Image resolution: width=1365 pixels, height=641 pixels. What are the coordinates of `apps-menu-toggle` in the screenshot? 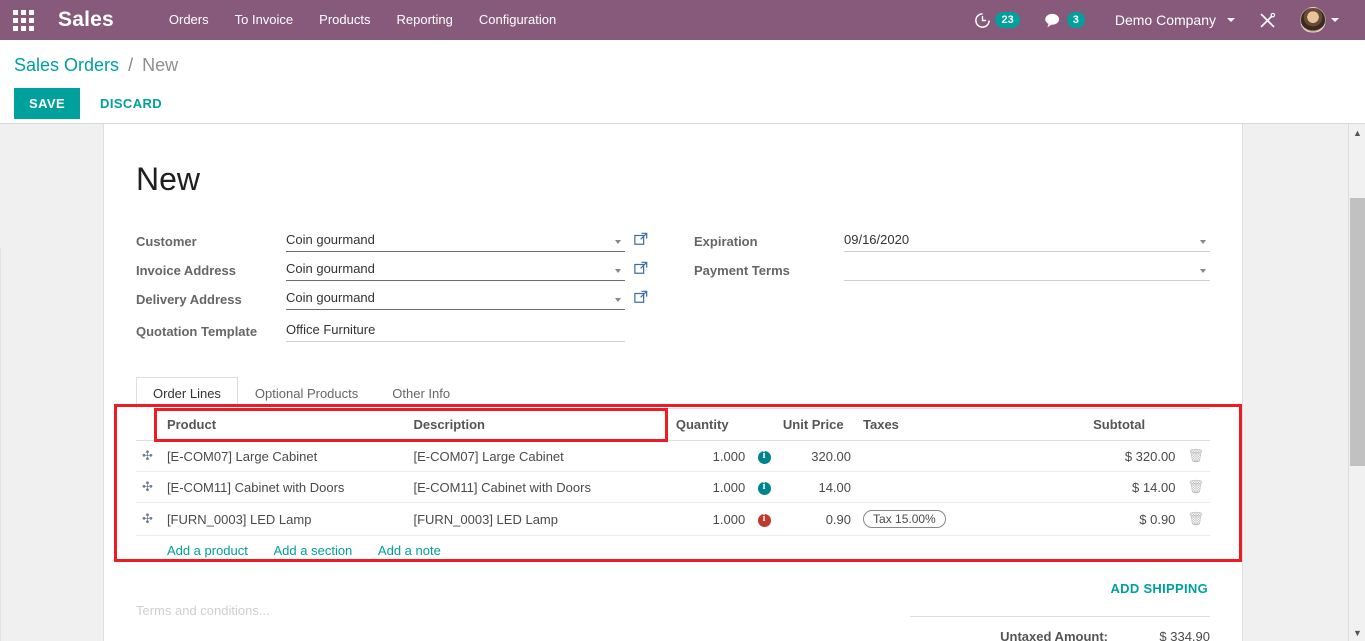 It's located at (23, 20).